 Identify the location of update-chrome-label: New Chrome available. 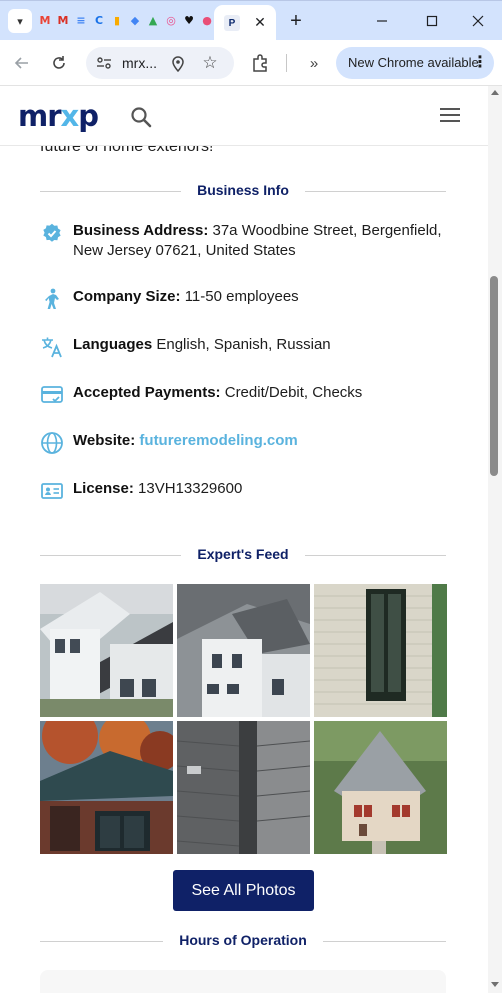
(413, 62).